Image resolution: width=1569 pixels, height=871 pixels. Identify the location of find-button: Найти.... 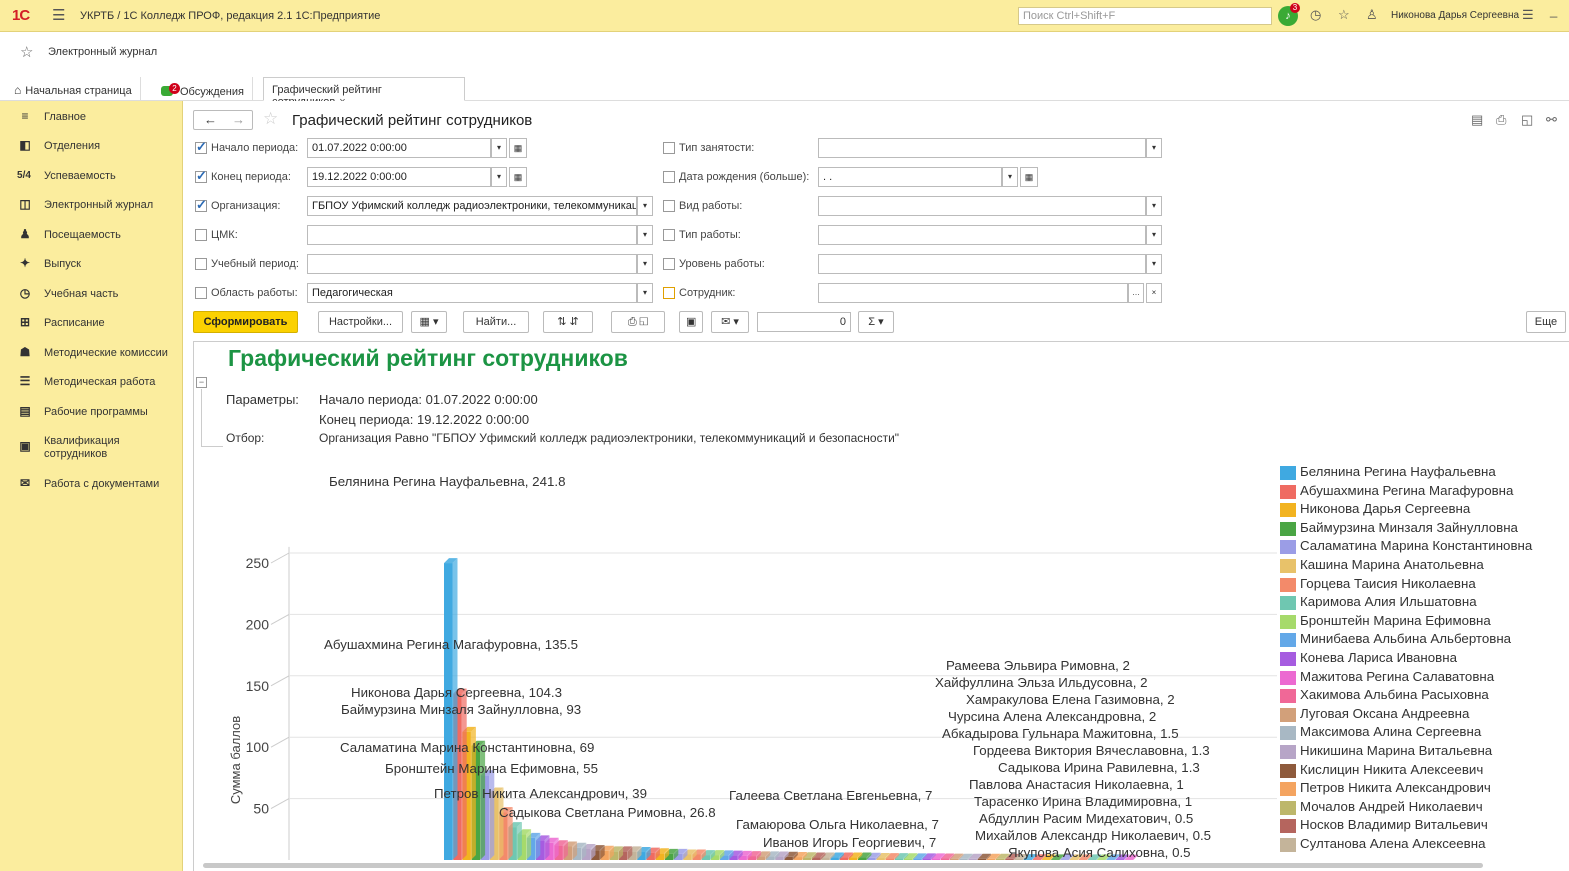
(496, 322).